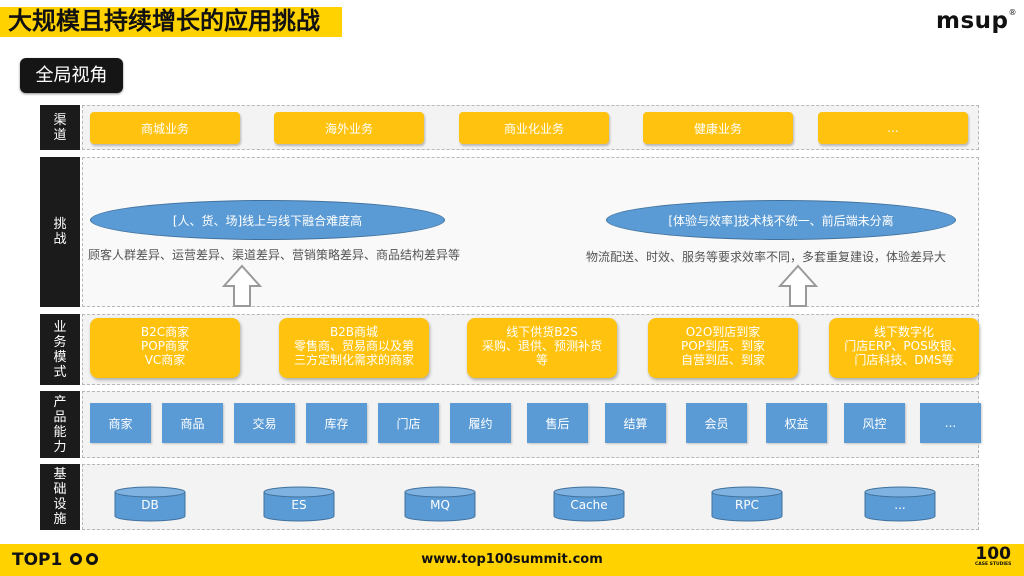 This screenshot has height=576, width=1024. I want to click on registered-mark: ®, so click(1012, 12).